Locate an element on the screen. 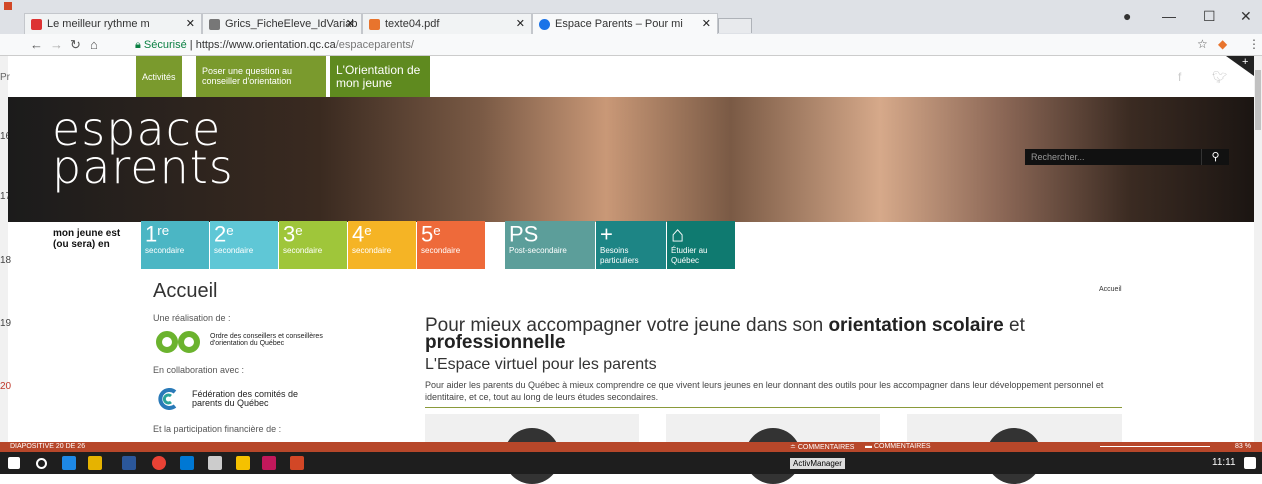 Image resolution: width=1262 pixels, height=484 pixels. tab-2: Grics_FicheEleve_IdVariab ✕ is located at coordinates (282, 23).